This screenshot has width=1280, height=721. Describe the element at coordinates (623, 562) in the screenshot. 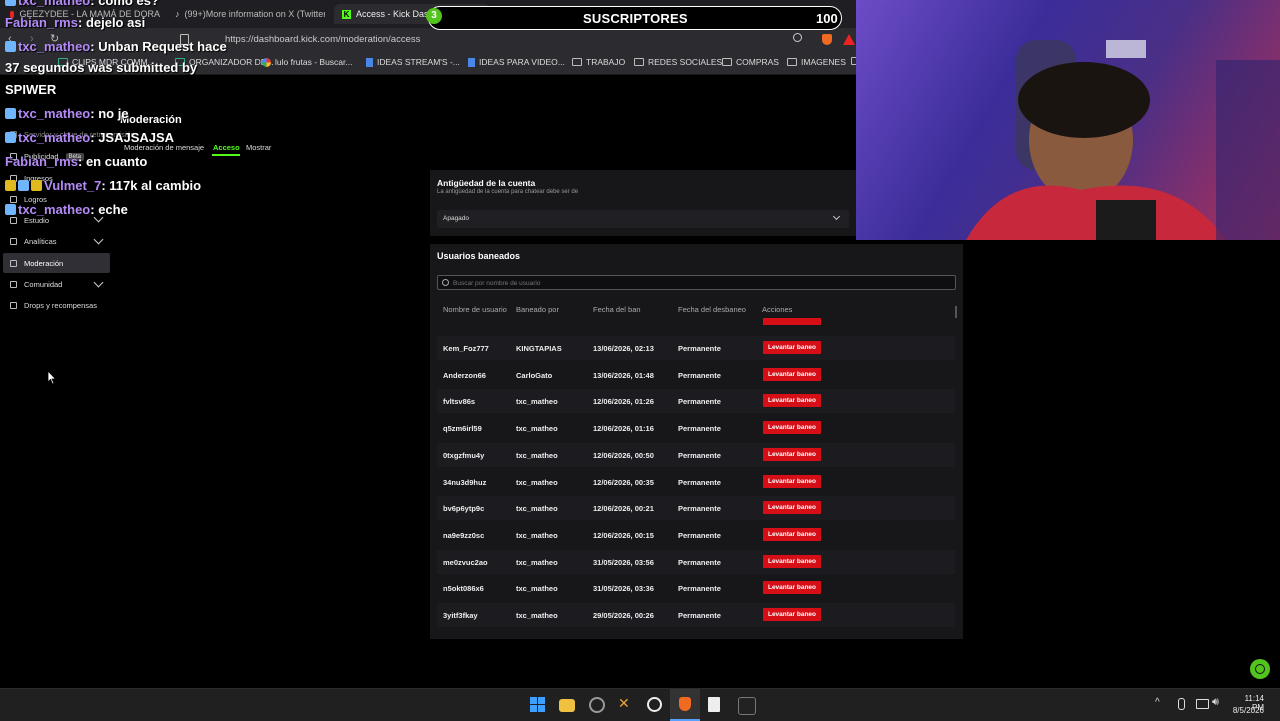

I see `cell-ban-date: 31/05/2026, 03:56` at that location.